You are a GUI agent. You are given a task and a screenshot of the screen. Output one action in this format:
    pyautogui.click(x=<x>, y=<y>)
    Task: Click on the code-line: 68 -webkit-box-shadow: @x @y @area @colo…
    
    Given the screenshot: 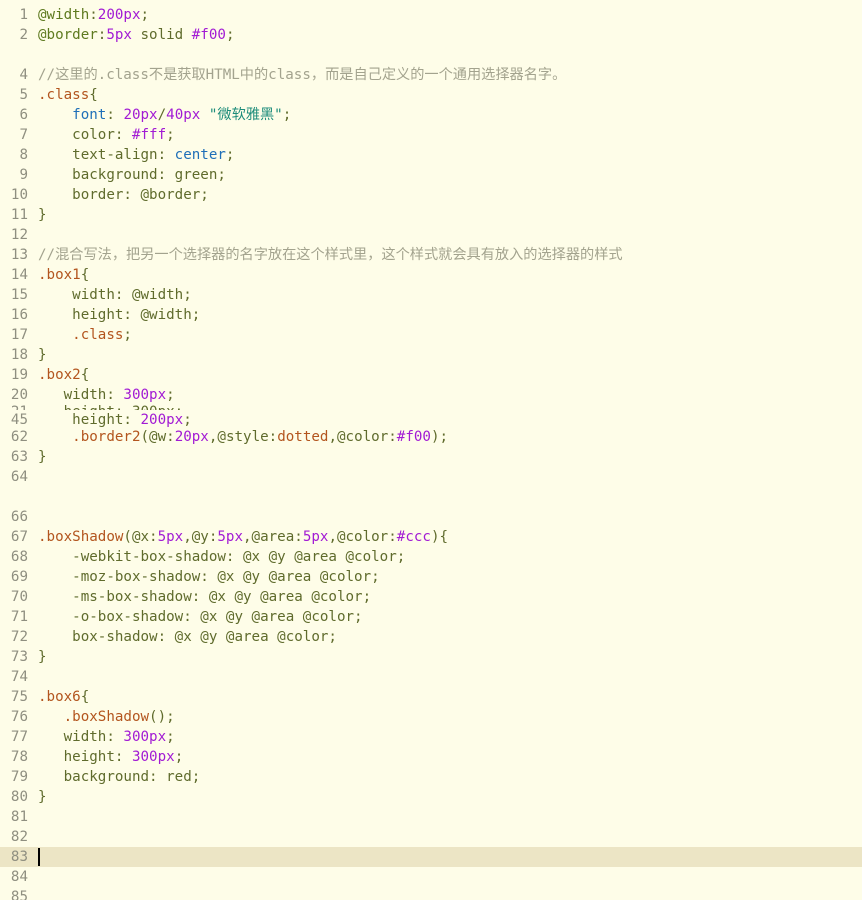 What is the action you would take?
    pyautogui.click(x=431, y=557)
    